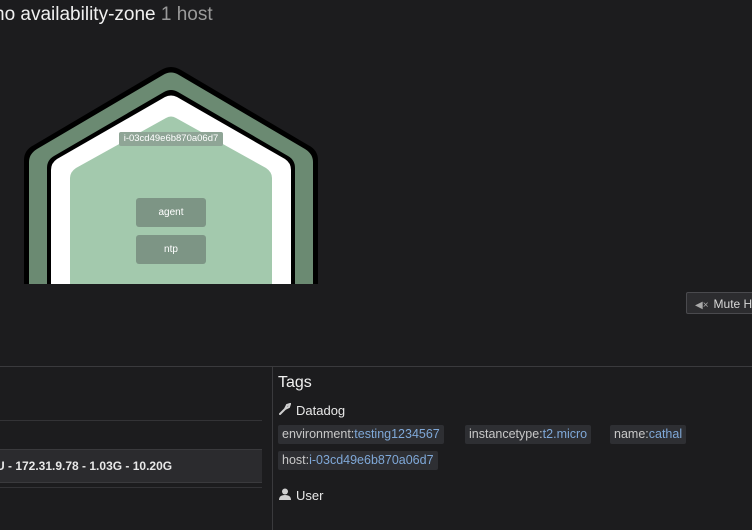  I want to click on datadog-tags-header: Datadog, so click(312, 410).